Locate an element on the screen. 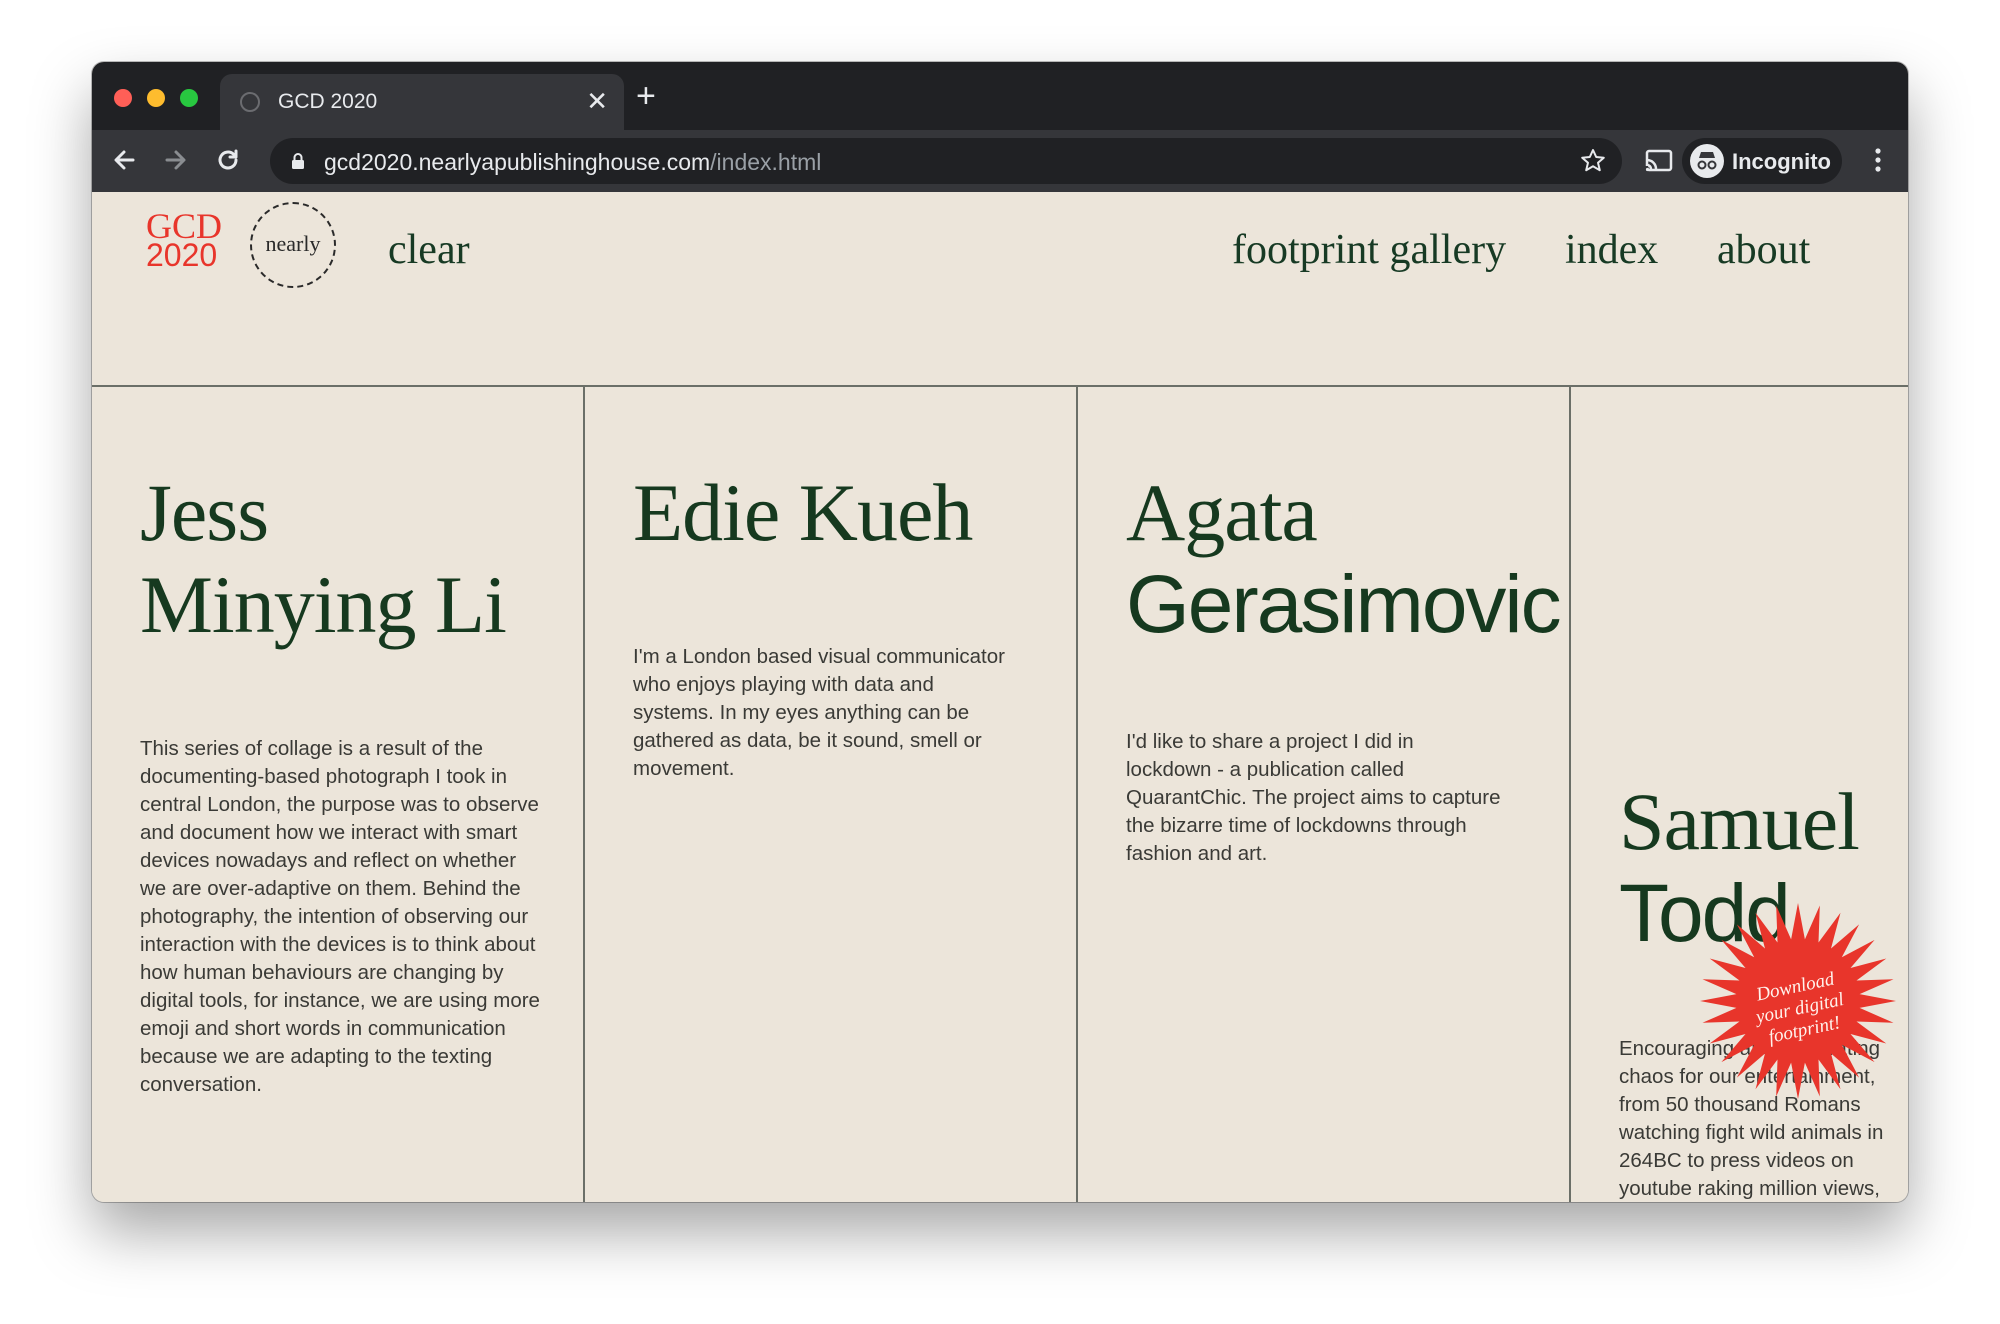 The height and width of the screenshot is (1324, 2000). nav-footprint-gallery-link: footprint gallery is located at coordinates (1369, 250).